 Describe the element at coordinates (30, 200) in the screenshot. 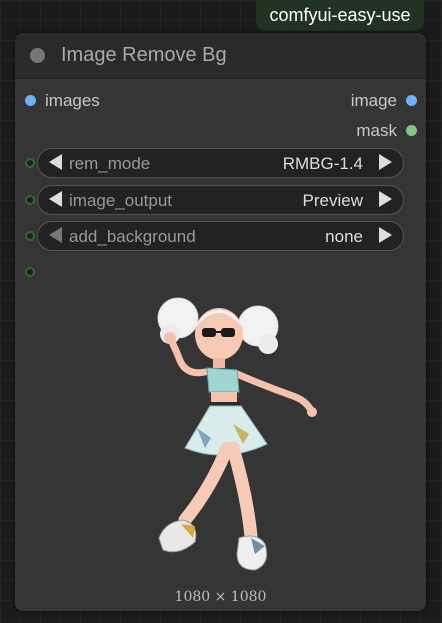

I see `widget-input-image-output-dot` at that location.